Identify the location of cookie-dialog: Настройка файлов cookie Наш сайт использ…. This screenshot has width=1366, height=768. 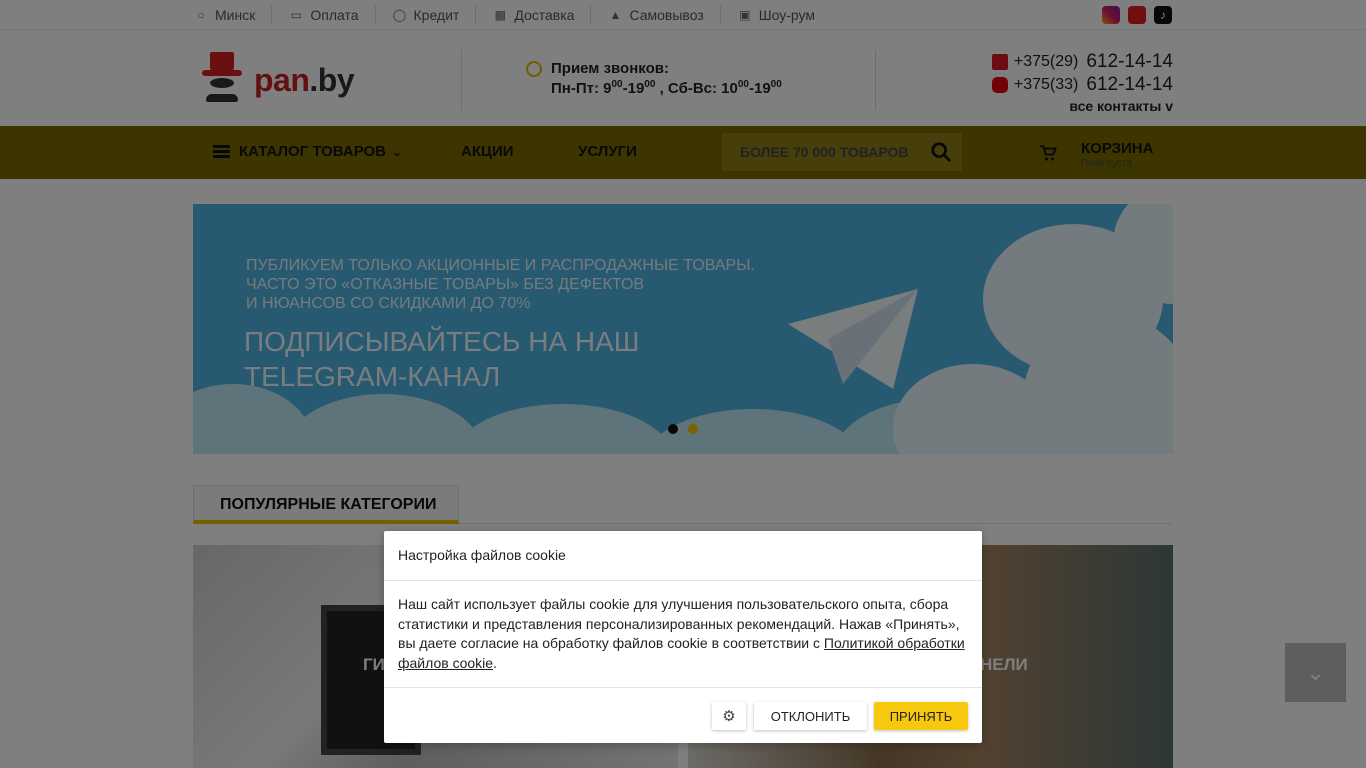
(683, 637).